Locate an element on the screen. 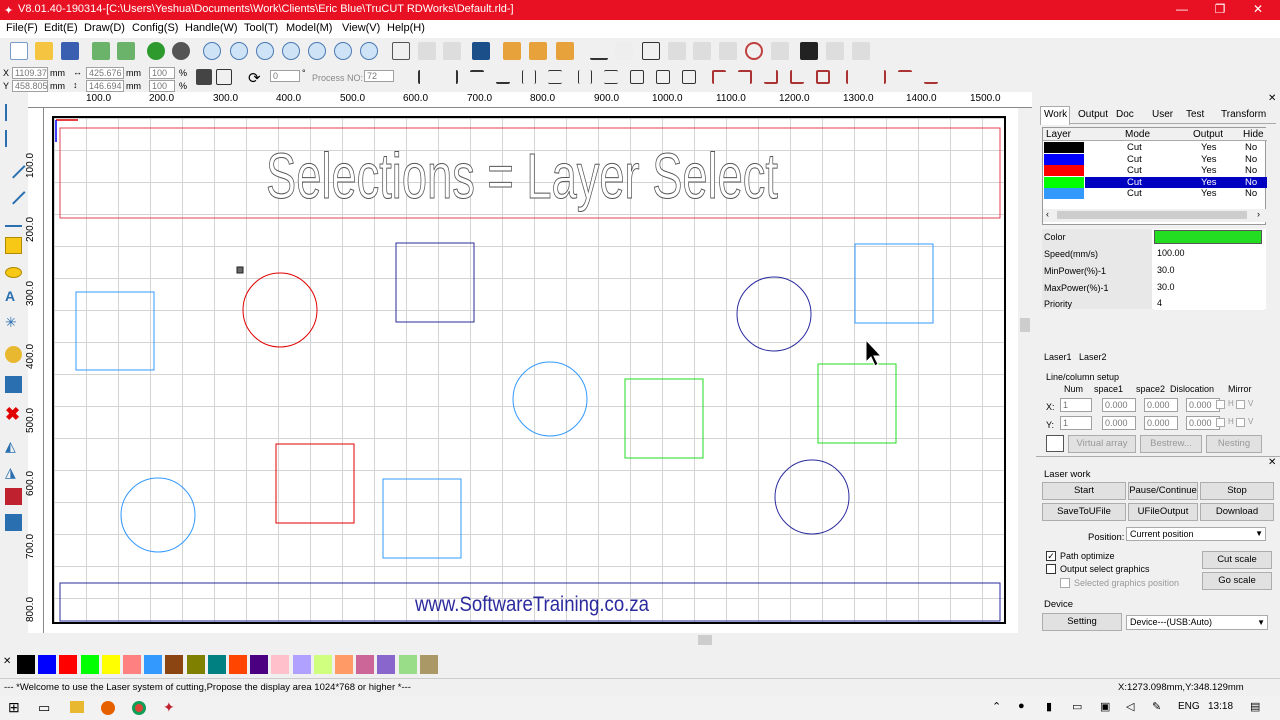 The image size is (1280, 720). start-button: Start is located at coordinates (1084, 491).